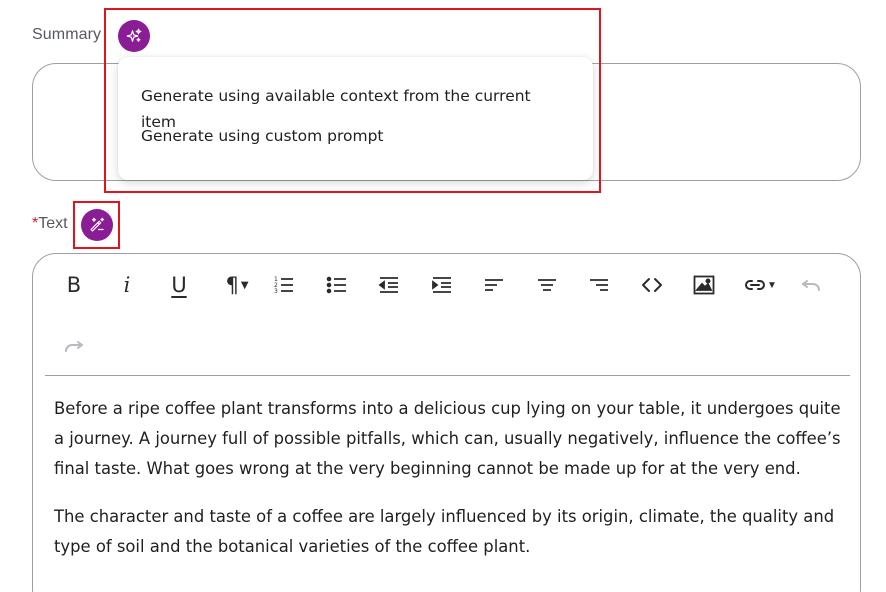 Image resolution: width=886 pixels, height=592 pixels. I want to click on indent-icon, so click(441, 285).